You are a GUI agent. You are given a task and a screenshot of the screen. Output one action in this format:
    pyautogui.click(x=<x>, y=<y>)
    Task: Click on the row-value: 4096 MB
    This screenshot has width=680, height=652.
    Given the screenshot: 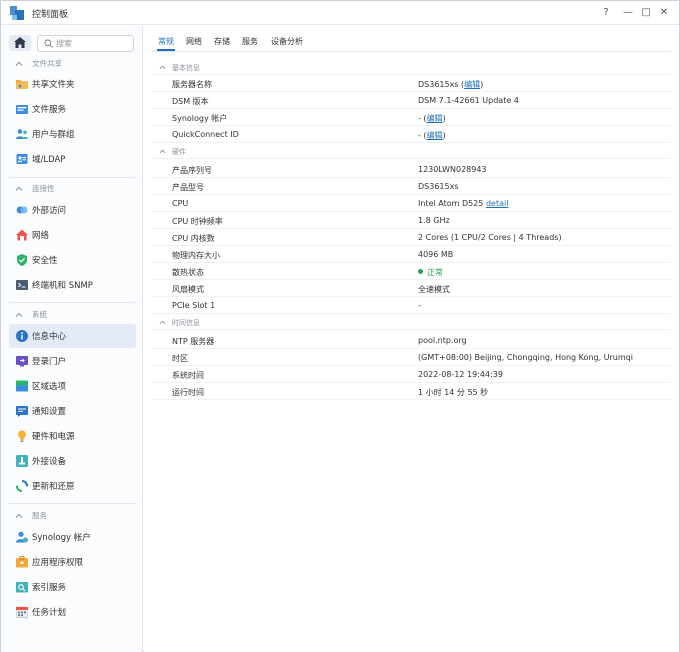 What is the action you would take?
    pyautogui.click(x=436, y=254)
    